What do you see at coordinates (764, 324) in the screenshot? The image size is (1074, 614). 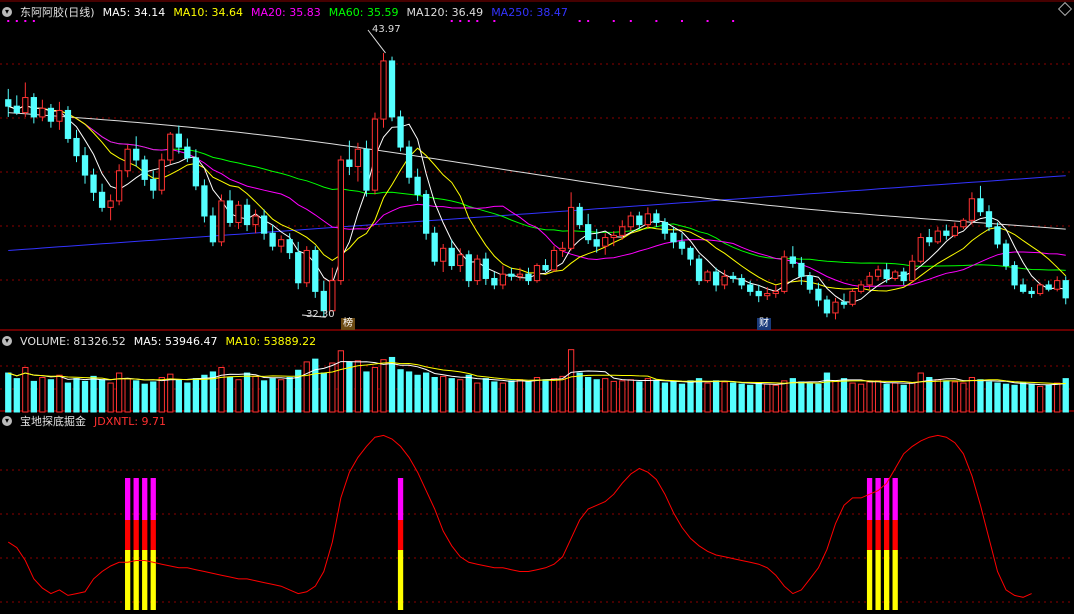 I see `financial-tag: 财` at bounding box center [764, 324].